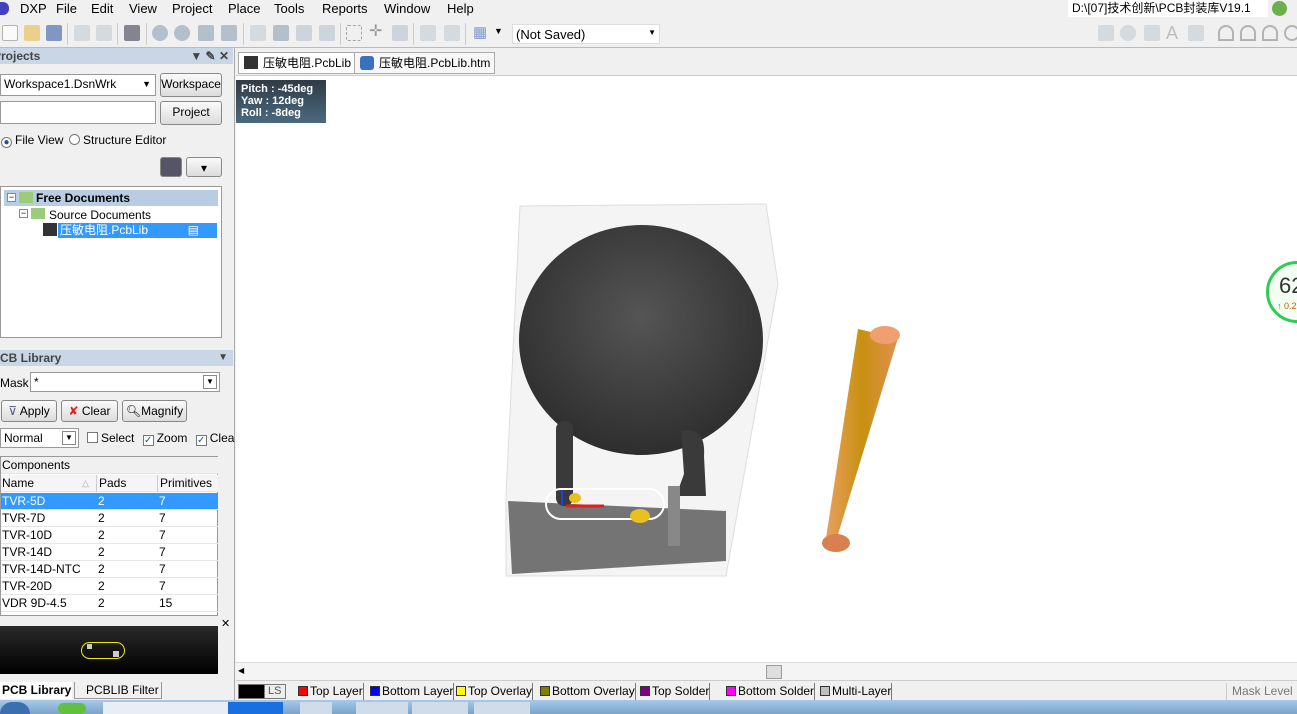 The image size is (1297, 714). What do you see at coordinates (171, 167) in the screenshot?
I see `project-options-icon` at bounding box center [171, 167].